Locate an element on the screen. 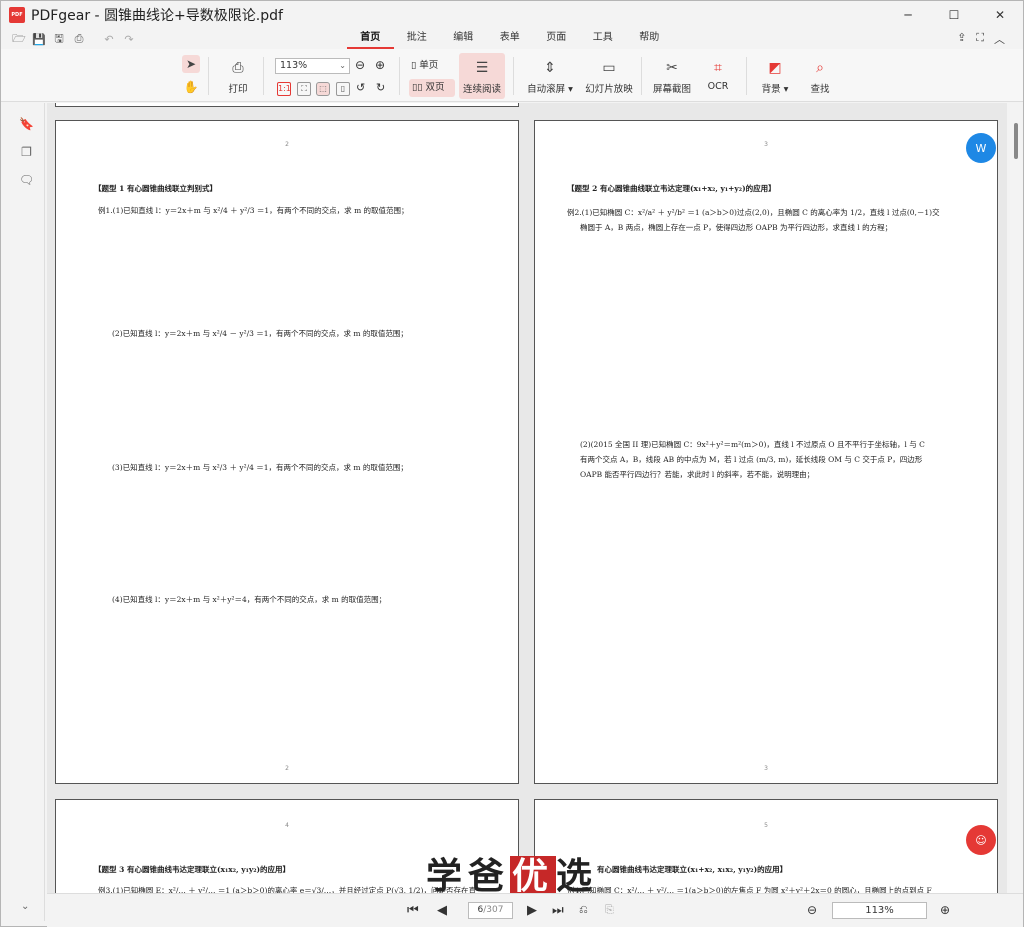  status-zoom-in-icon: ⊕ is located at coordinates (945, 910).